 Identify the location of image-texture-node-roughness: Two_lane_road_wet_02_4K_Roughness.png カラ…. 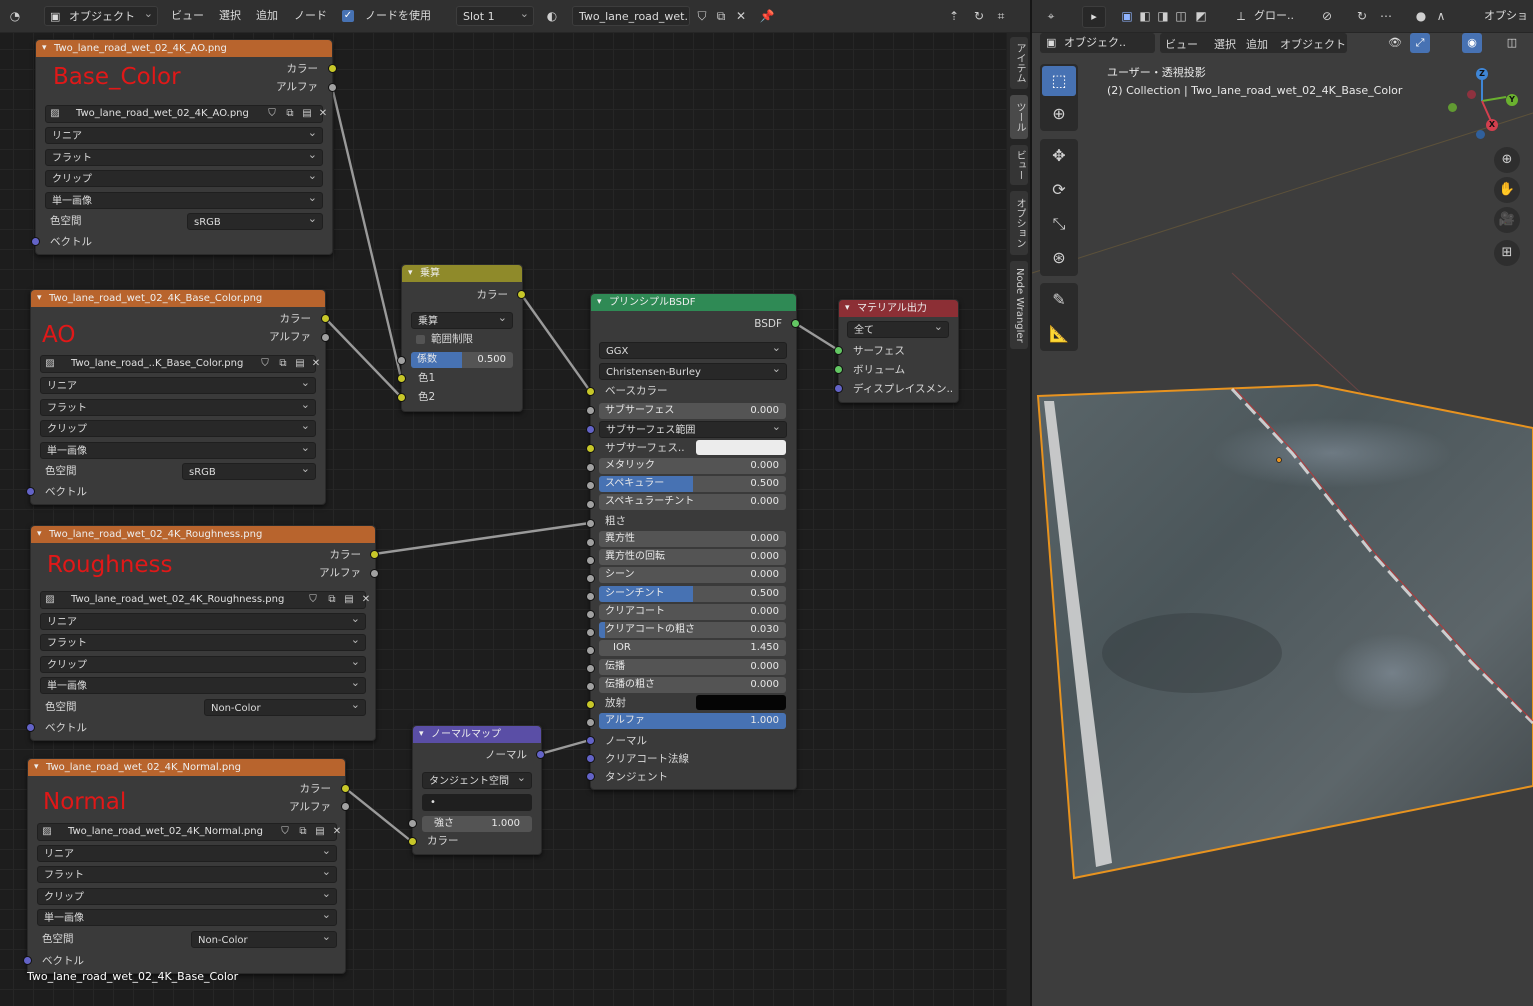
(203, 633).